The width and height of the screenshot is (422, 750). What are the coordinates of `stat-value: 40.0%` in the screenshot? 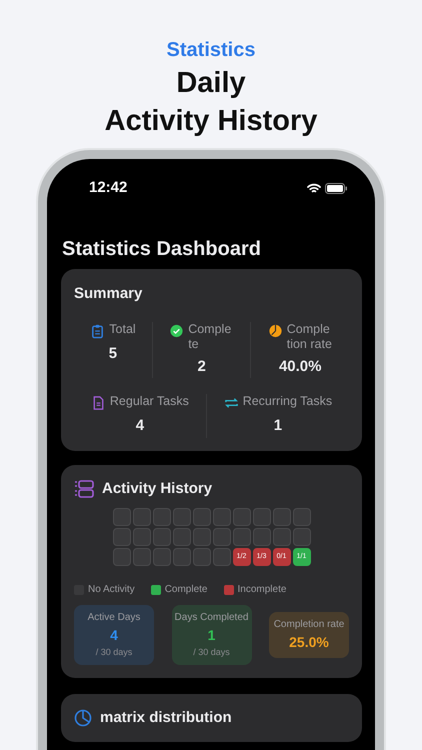 It's located at (300, 366).